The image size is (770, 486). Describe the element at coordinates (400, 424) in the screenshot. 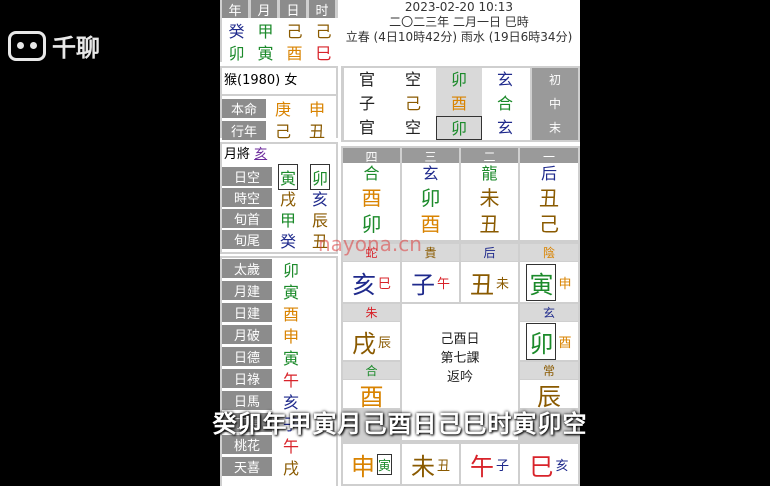

I see `video-subtitle: 癸卯年甲寅月己酉日己巳时寅卯空` at that location.